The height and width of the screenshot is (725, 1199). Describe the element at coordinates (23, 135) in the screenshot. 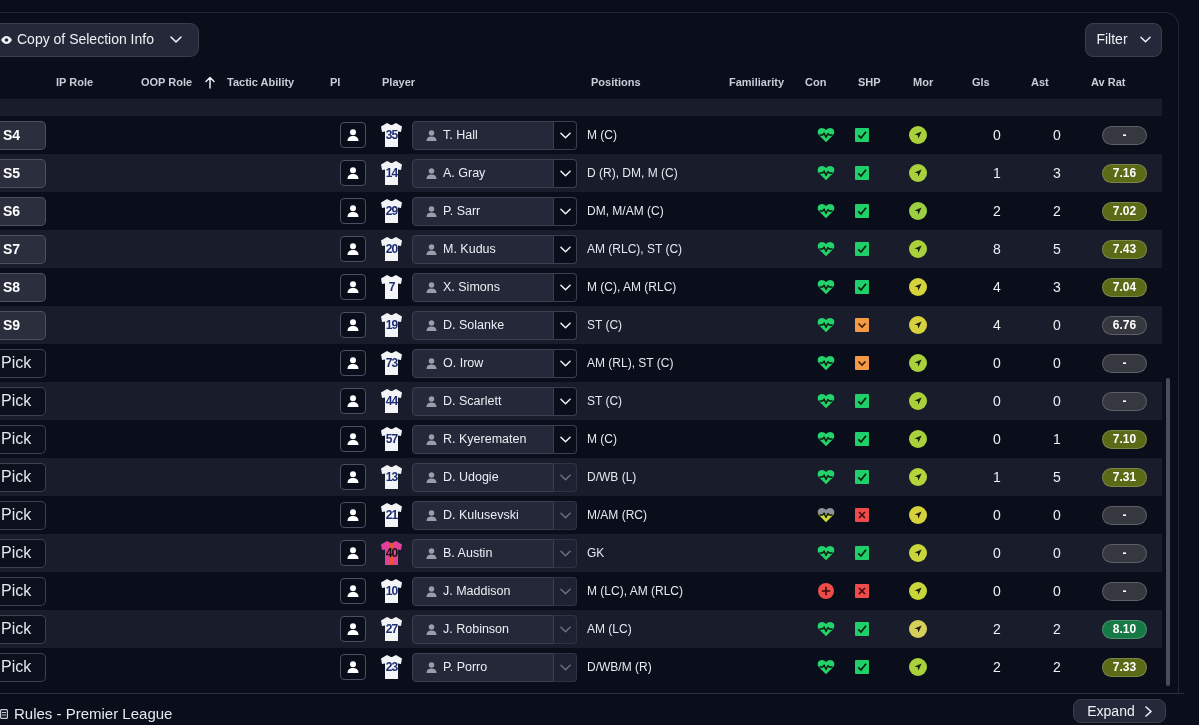

I see `slot-button: S4` at that location.